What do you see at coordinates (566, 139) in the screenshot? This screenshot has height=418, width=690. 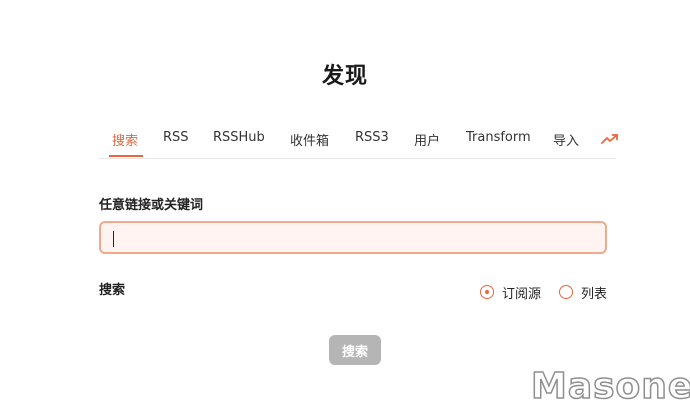 I see `tab-import: 导入` at bounding box center [566, 139].